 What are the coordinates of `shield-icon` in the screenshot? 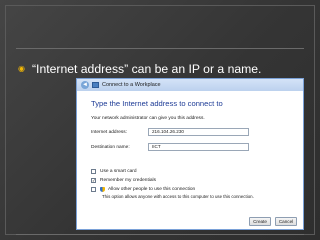 It's located at (102, 189).